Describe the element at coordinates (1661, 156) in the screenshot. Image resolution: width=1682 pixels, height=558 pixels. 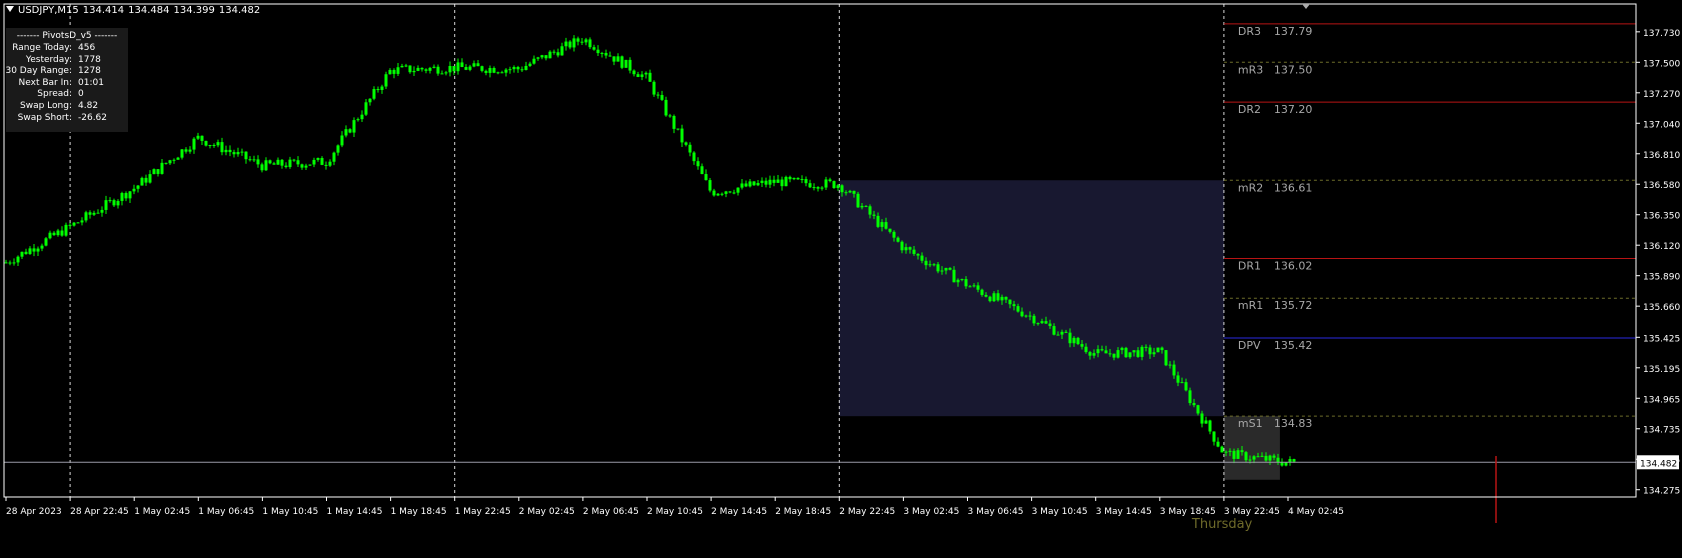
I see `y-tick-label: 136.810` at that location.